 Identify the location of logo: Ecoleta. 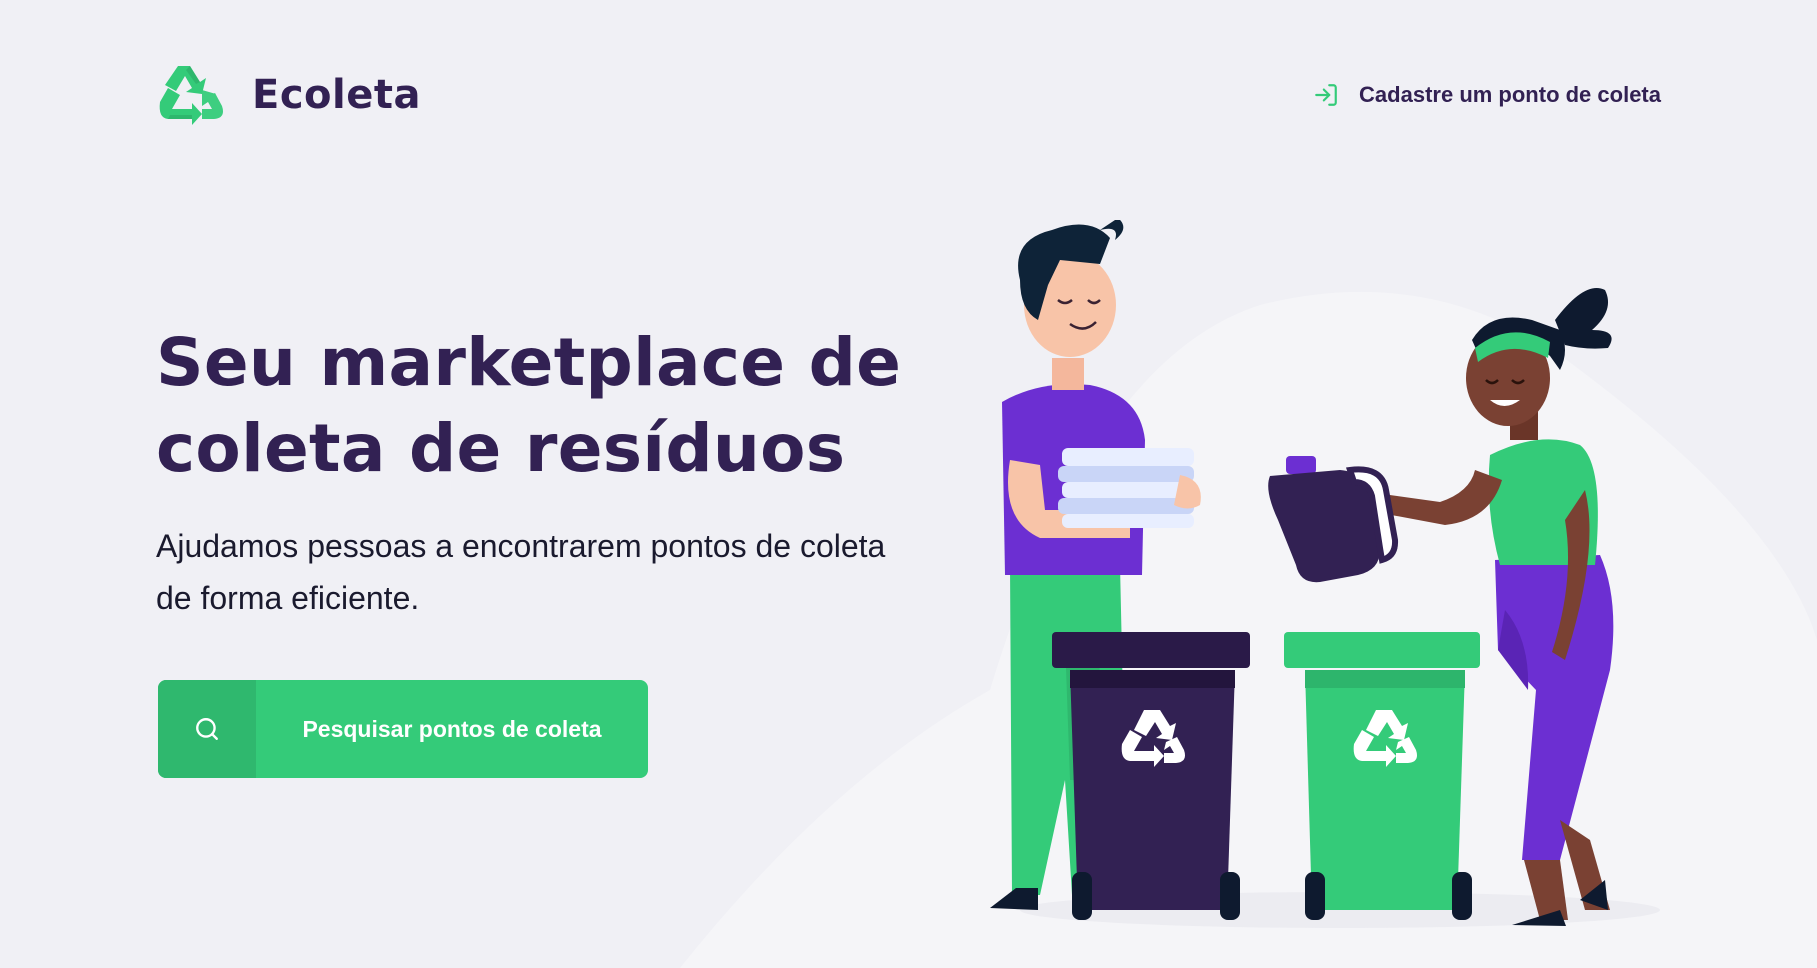
(288, 95).